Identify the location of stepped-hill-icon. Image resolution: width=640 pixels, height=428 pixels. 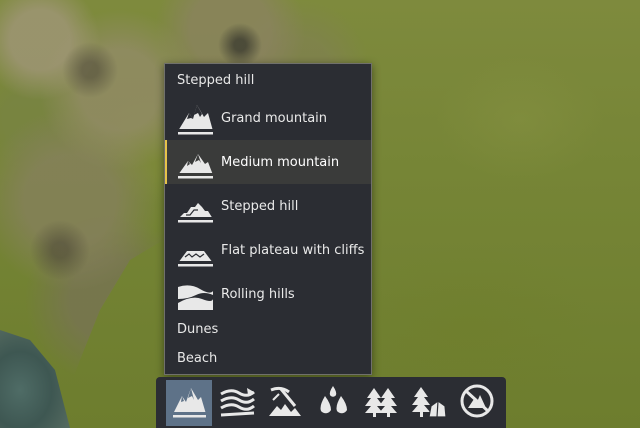
(195, 206).